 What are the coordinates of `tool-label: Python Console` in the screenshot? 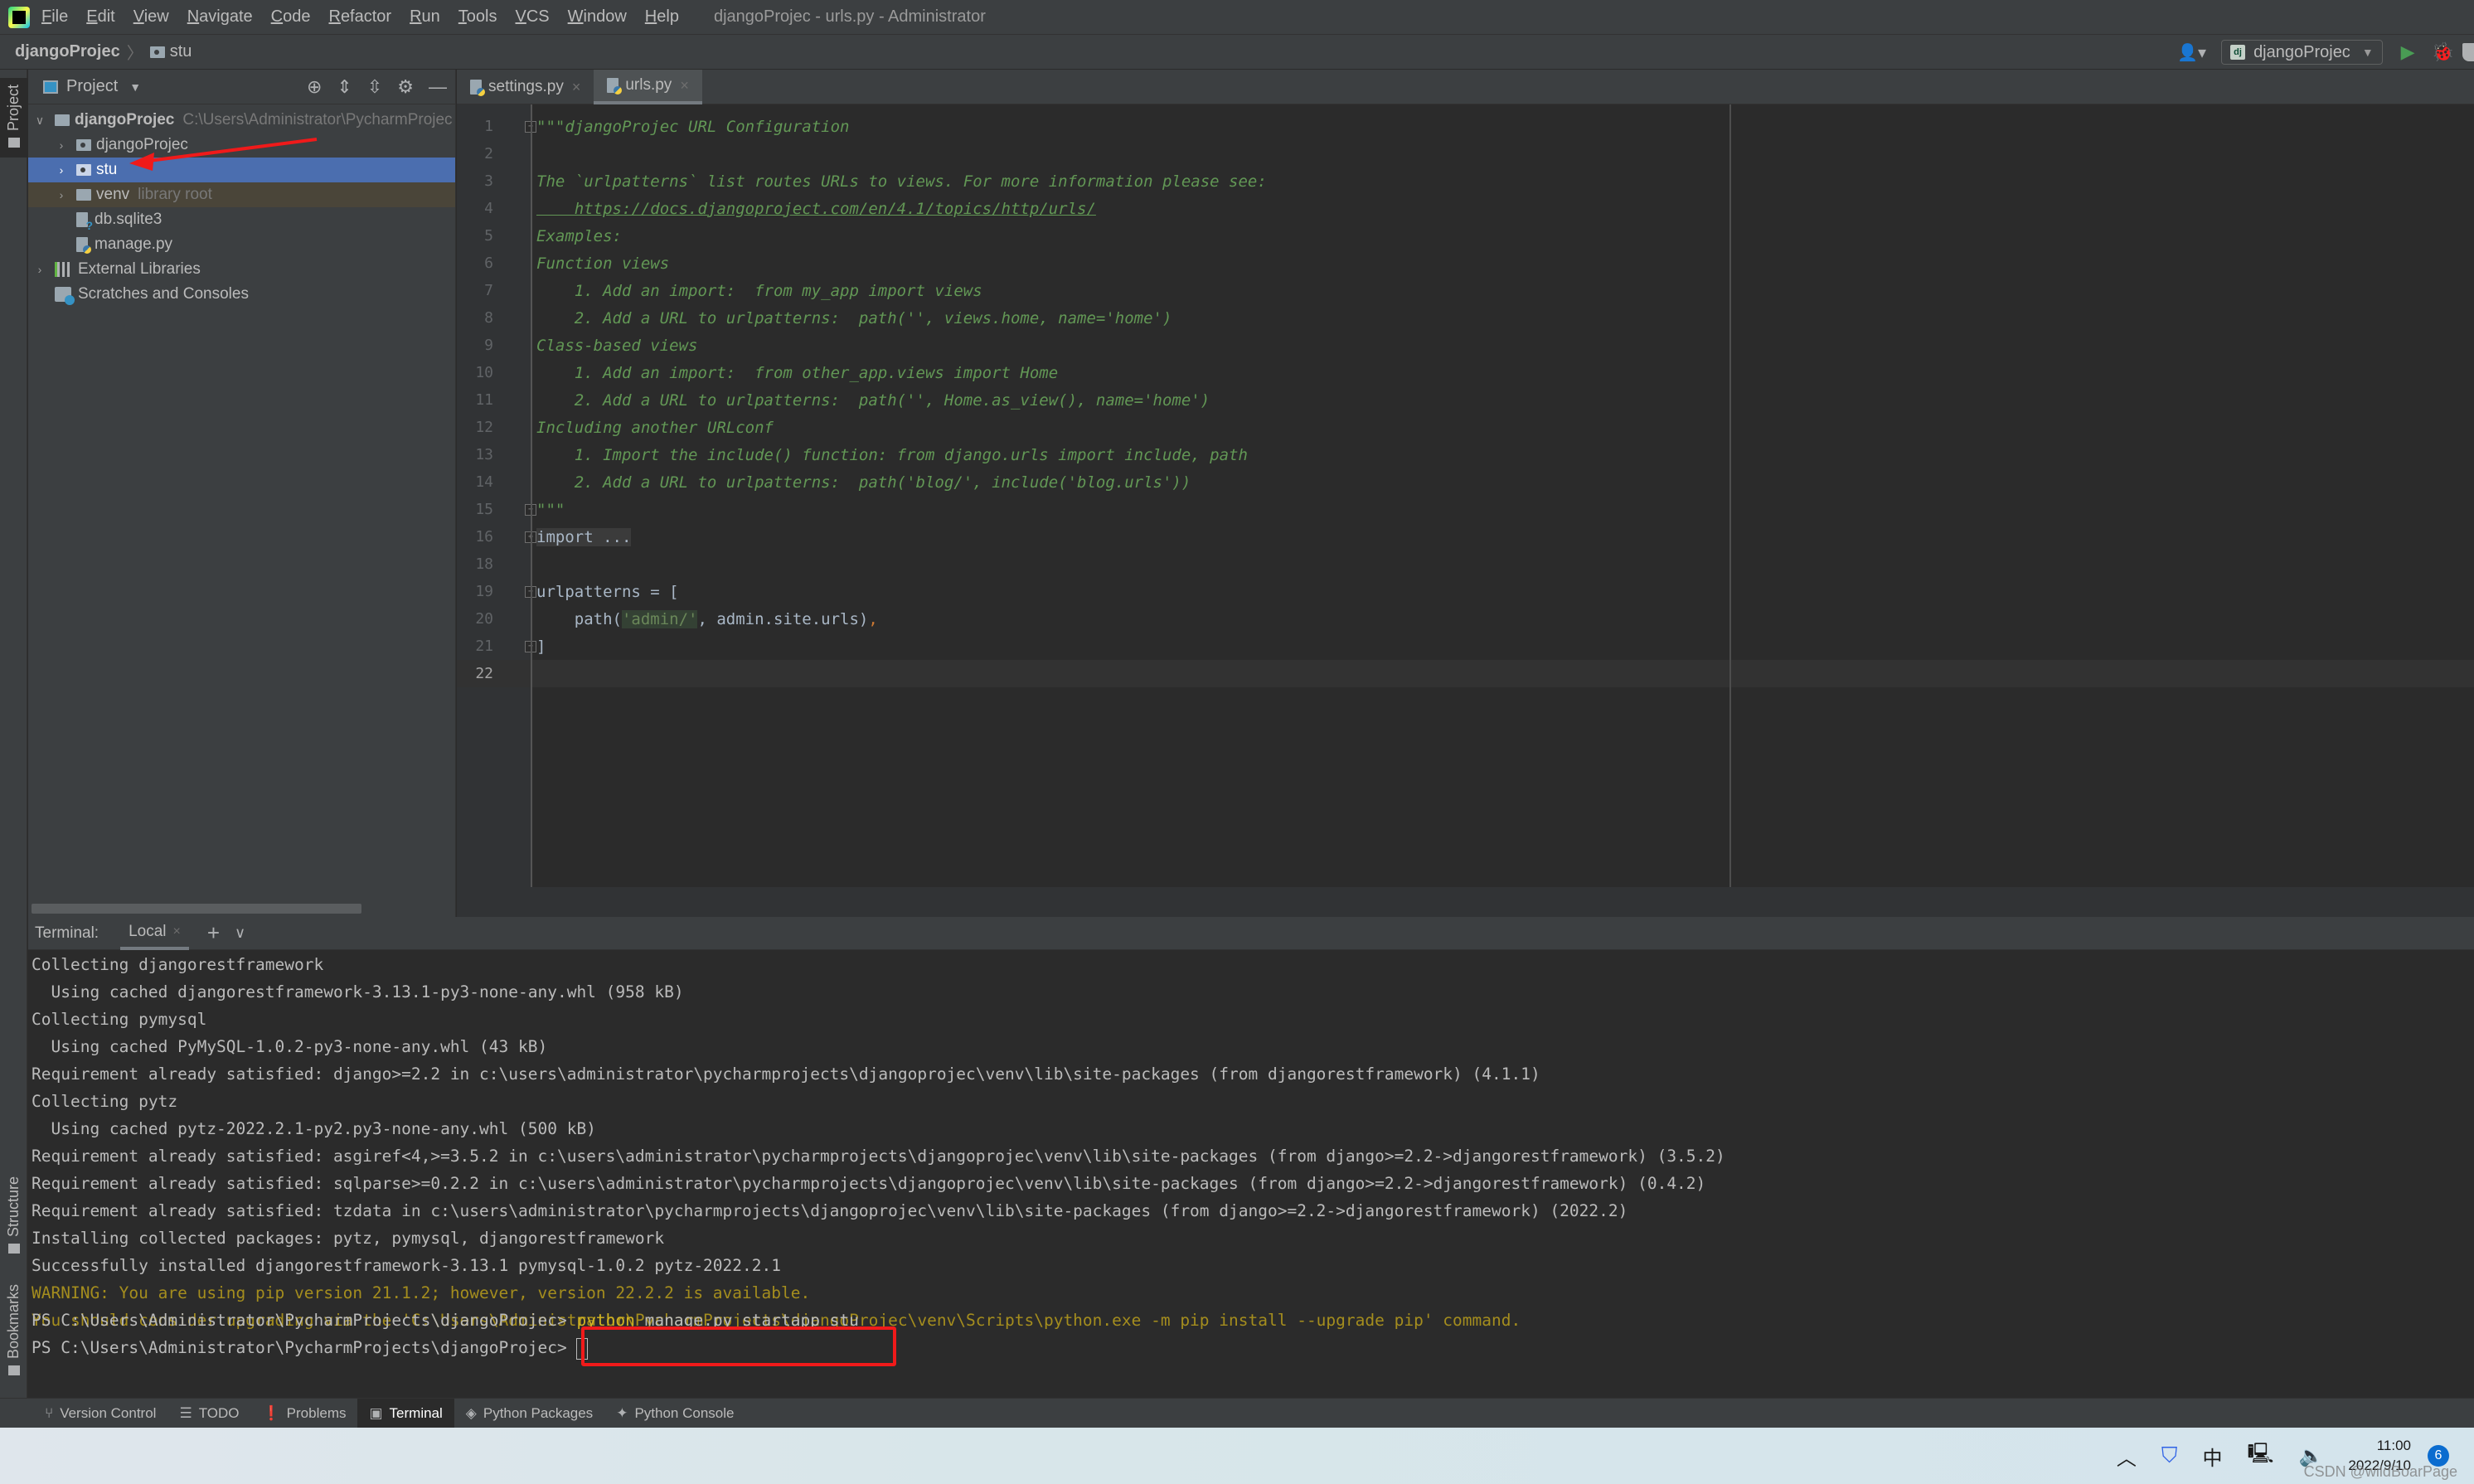 It's located at (684, 1412).